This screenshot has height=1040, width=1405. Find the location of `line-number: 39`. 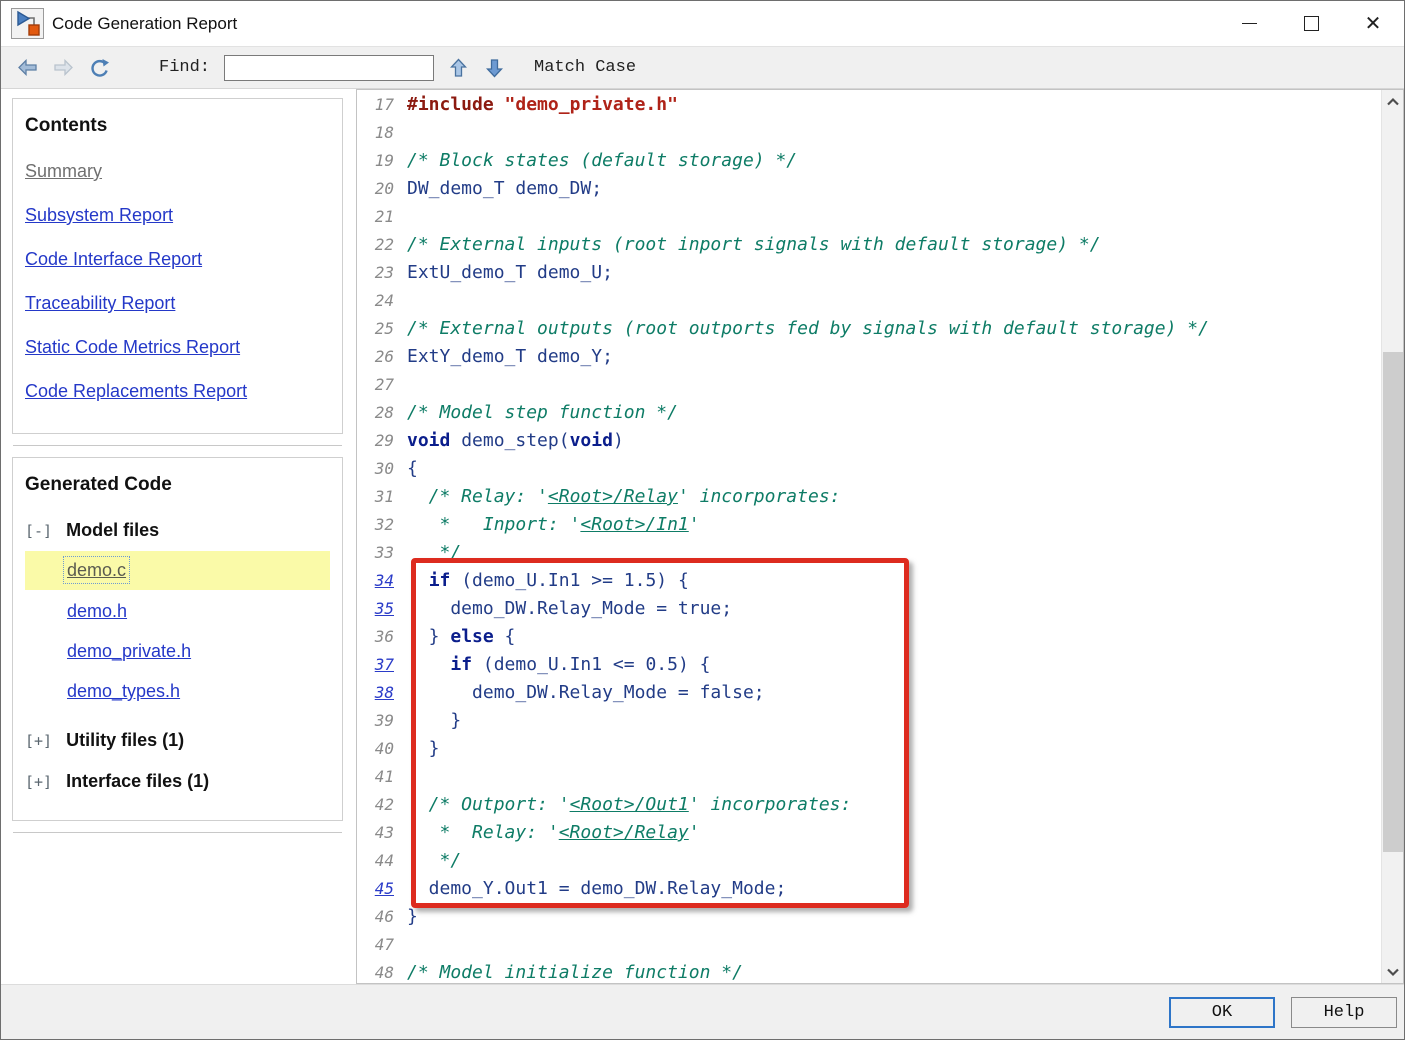

line-number: 39 is located at coordinates (384, 720).